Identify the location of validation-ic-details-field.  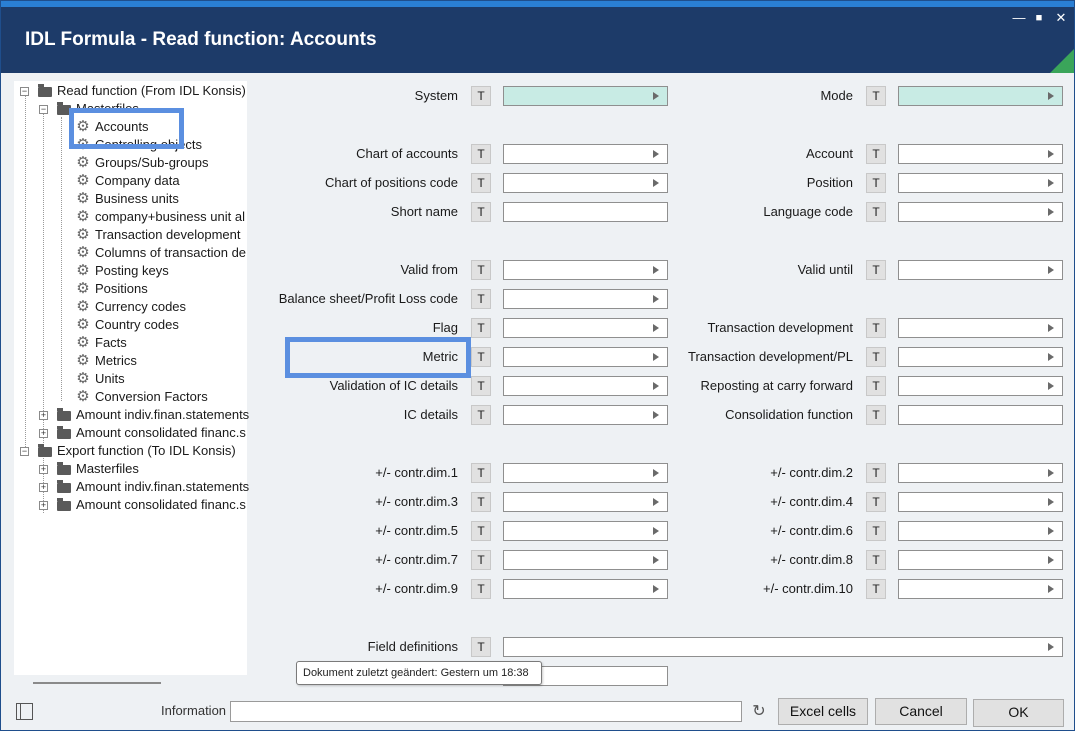
(585, 386).